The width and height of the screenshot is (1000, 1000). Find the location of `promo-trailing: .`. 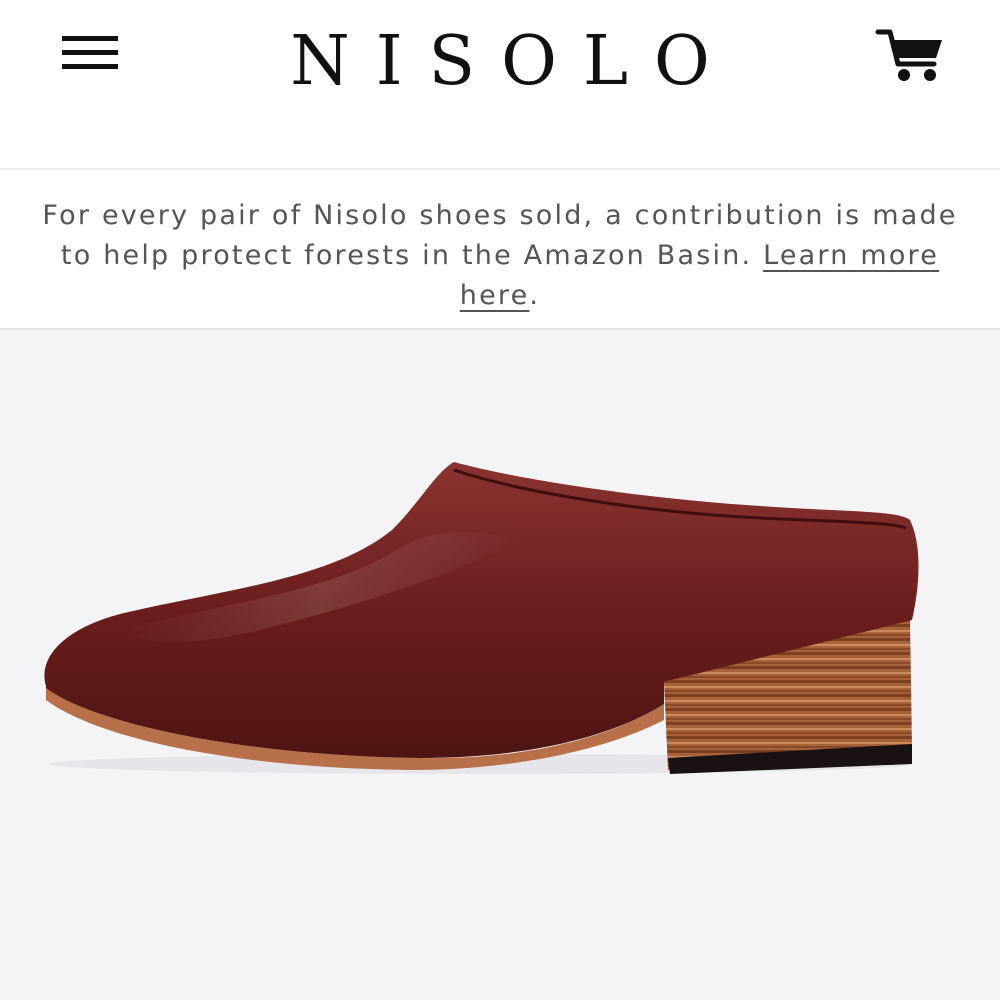

promo-trailing: . is located at coordinates (535, 295).